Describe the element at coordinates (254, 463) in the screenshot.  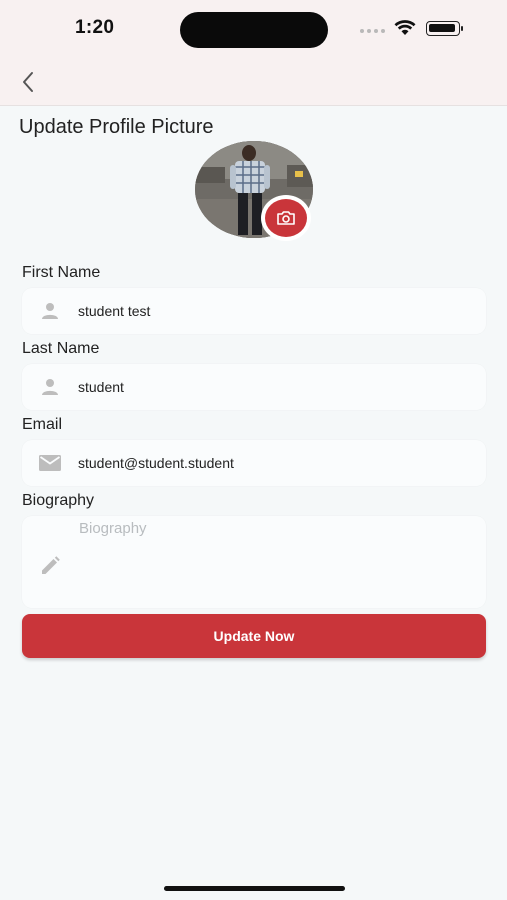
I see `email-field: student@student.student` at that location.